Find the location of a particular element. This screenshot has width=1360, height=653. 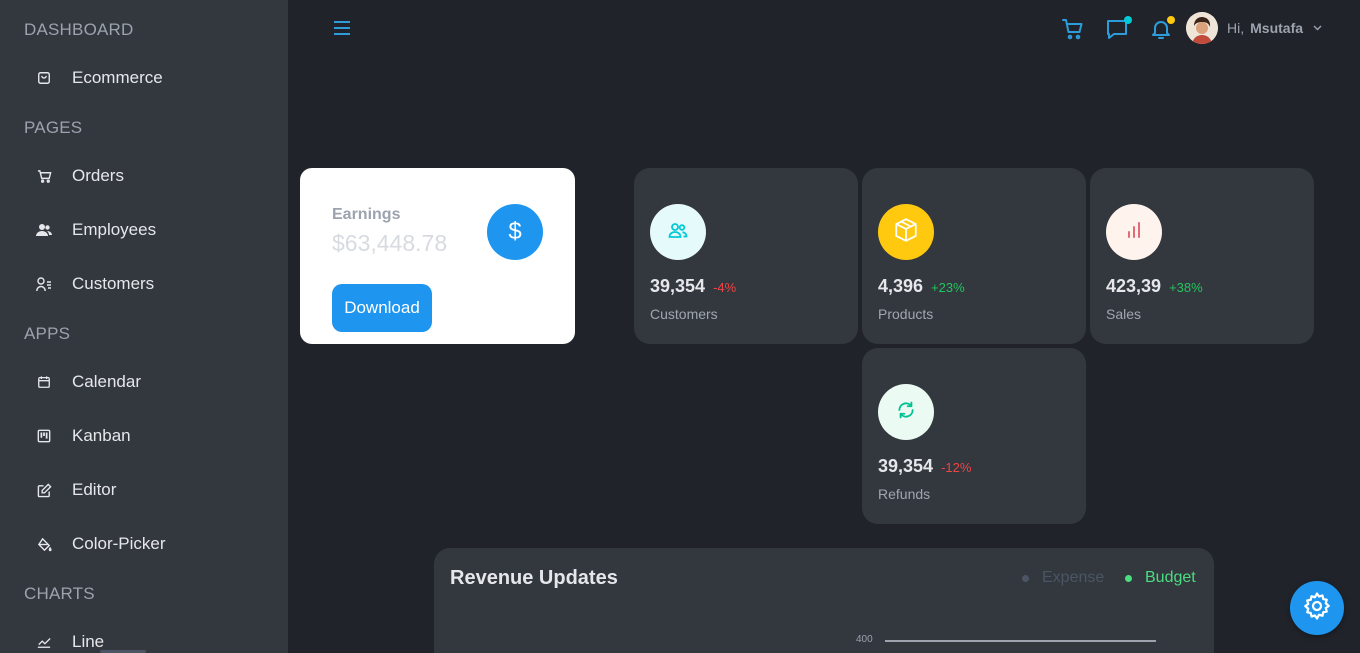

hamburger-menu-button is located at coordinates (342, 30).